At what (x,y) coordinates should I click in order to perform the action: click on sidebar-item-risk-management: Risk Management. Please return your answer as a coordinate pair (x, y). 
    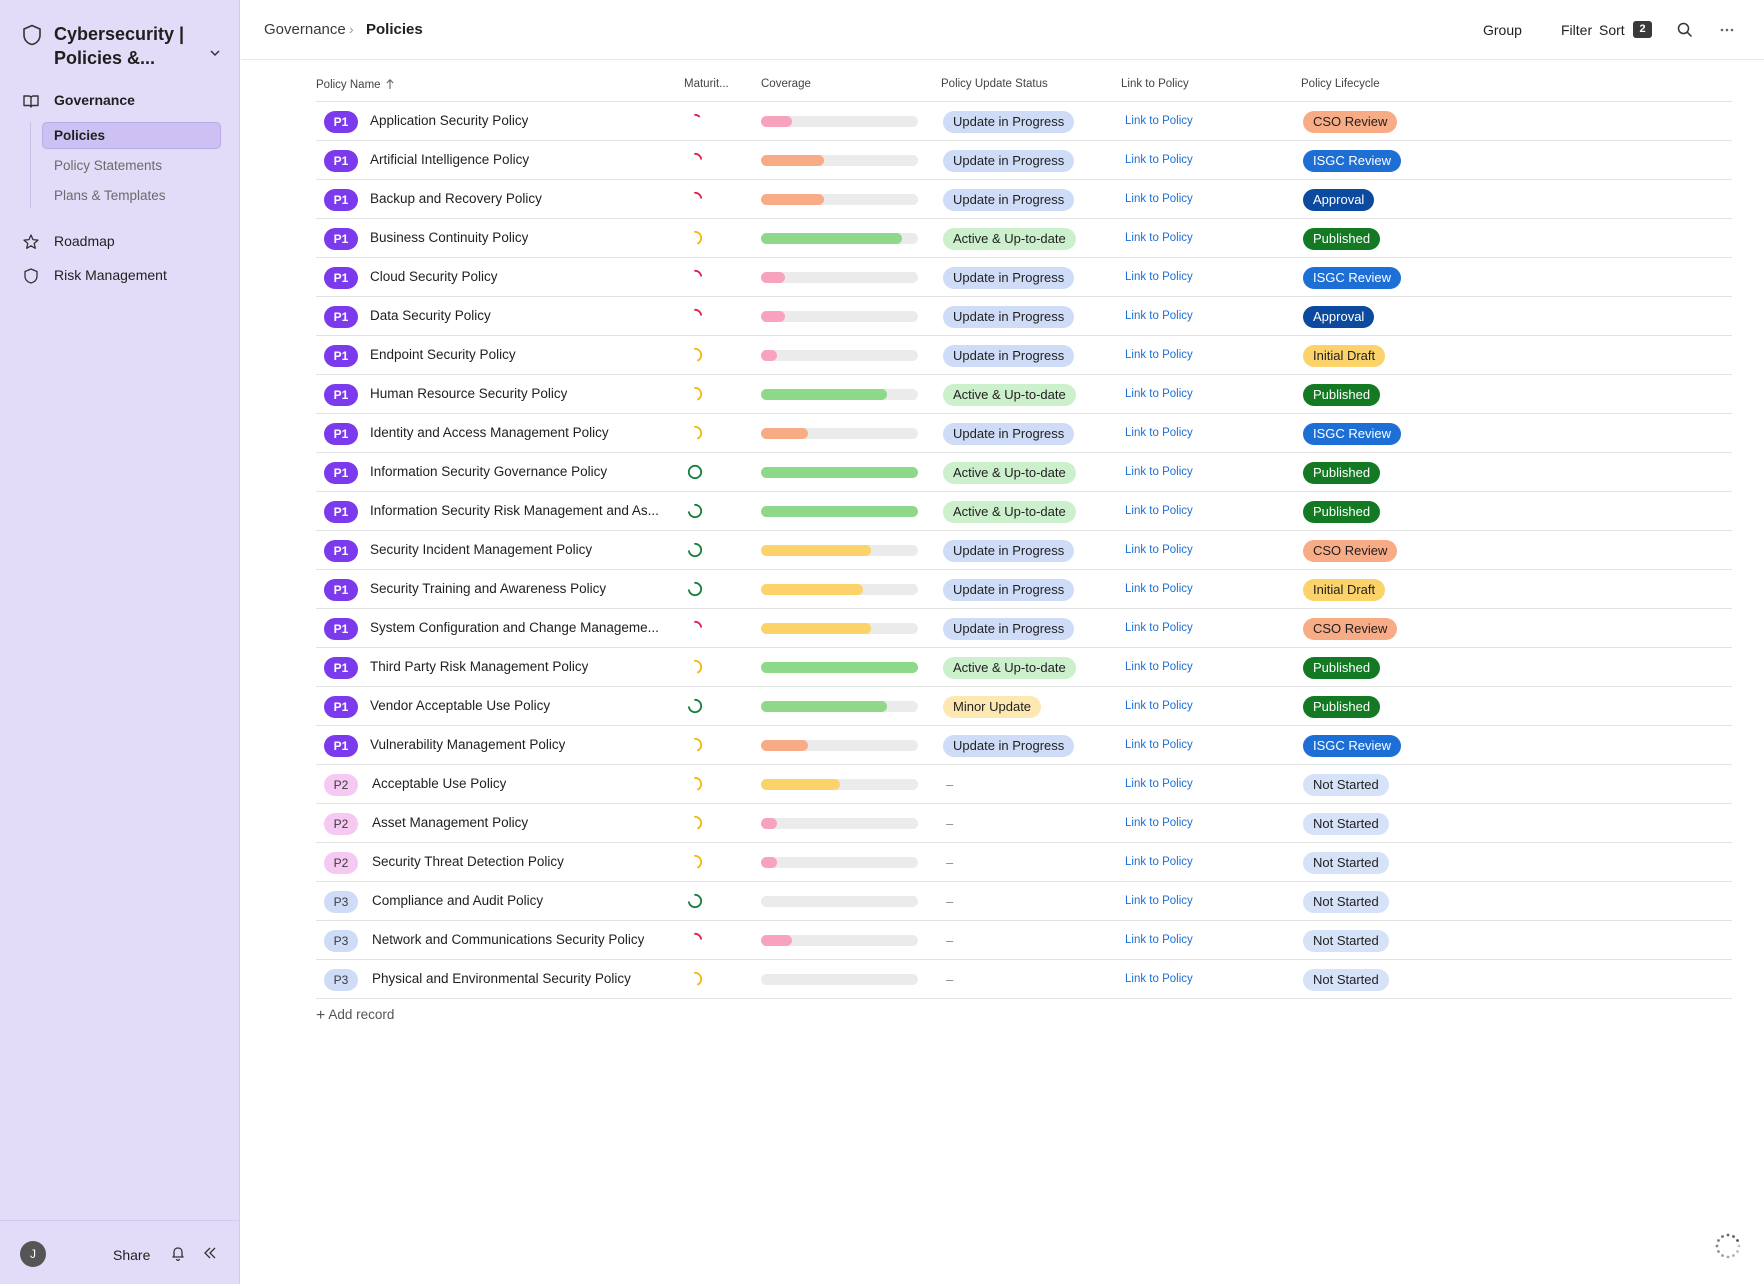
    Looking at the image, I should click on (122, 276).